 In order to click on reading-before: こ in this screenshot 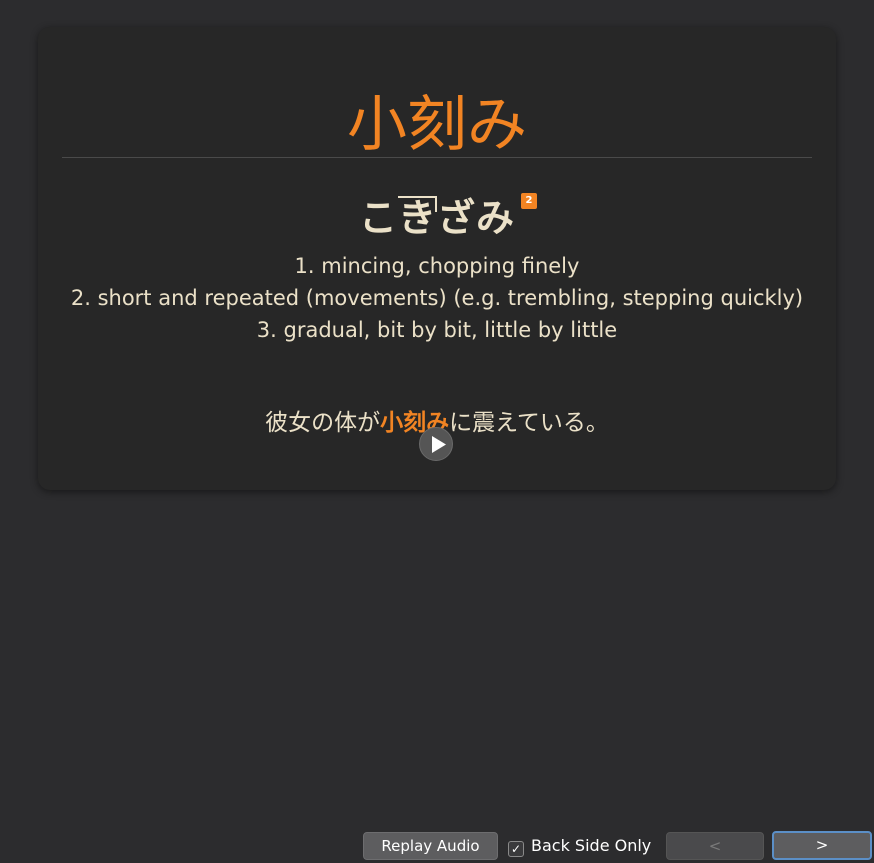, I will do `click(378, 218)`.